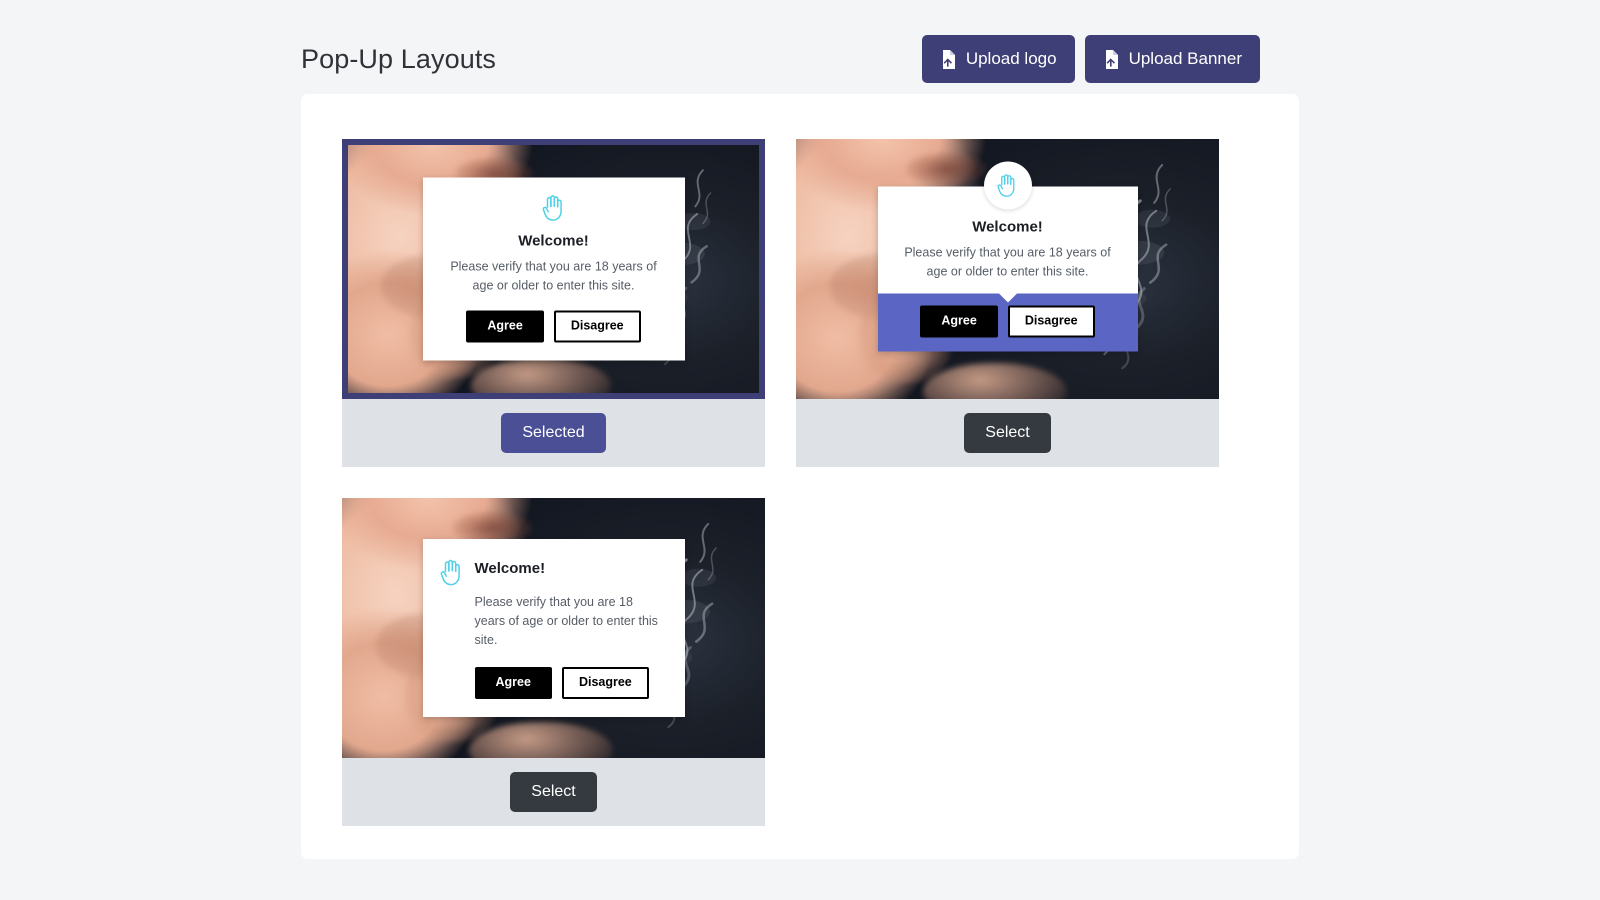 The image size is (1600, 900). Describe the element at coordinates (800, 47) in the screenshot. I see `page-header: Pop-Up Layouts Upload logo Upload Banner` at that location.